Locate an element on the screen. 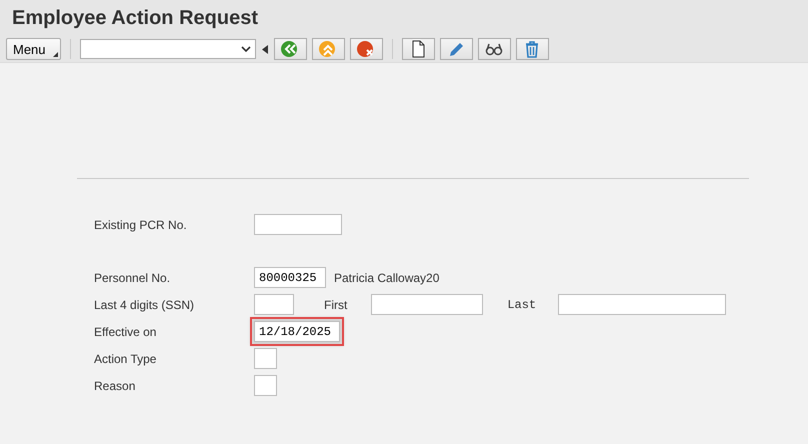  glasses-button is located at coordinates (494, 49).